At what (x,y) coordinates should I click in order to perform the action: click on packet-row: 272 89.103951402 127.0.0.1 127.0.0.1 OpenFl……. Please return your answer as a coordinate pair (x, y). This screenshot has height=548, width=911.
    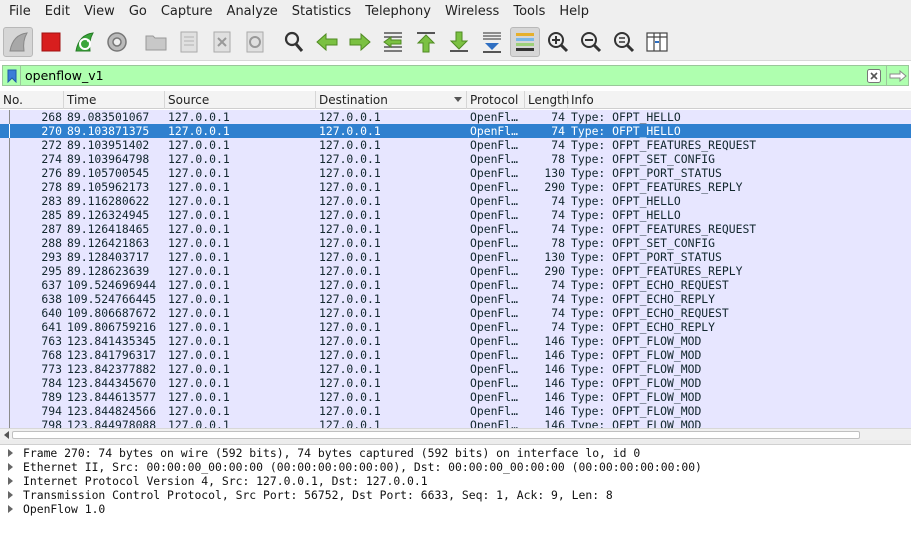
    Looking at the image, I should click on (455, 145).